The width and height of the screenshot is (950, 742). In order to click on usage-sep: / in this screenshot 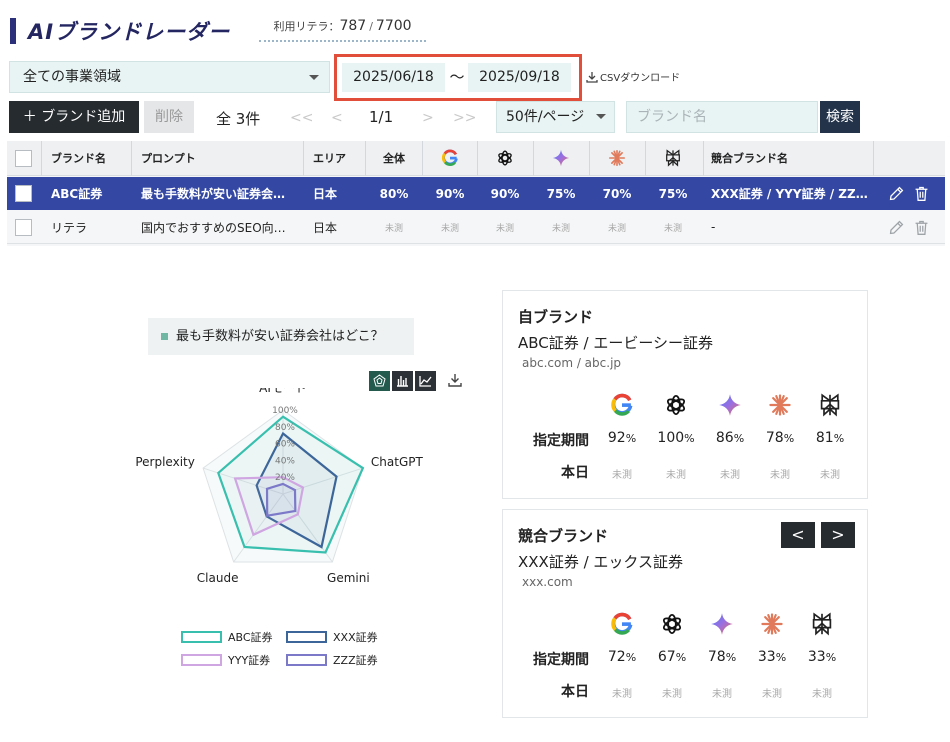, I will do `click(371, 26)`.